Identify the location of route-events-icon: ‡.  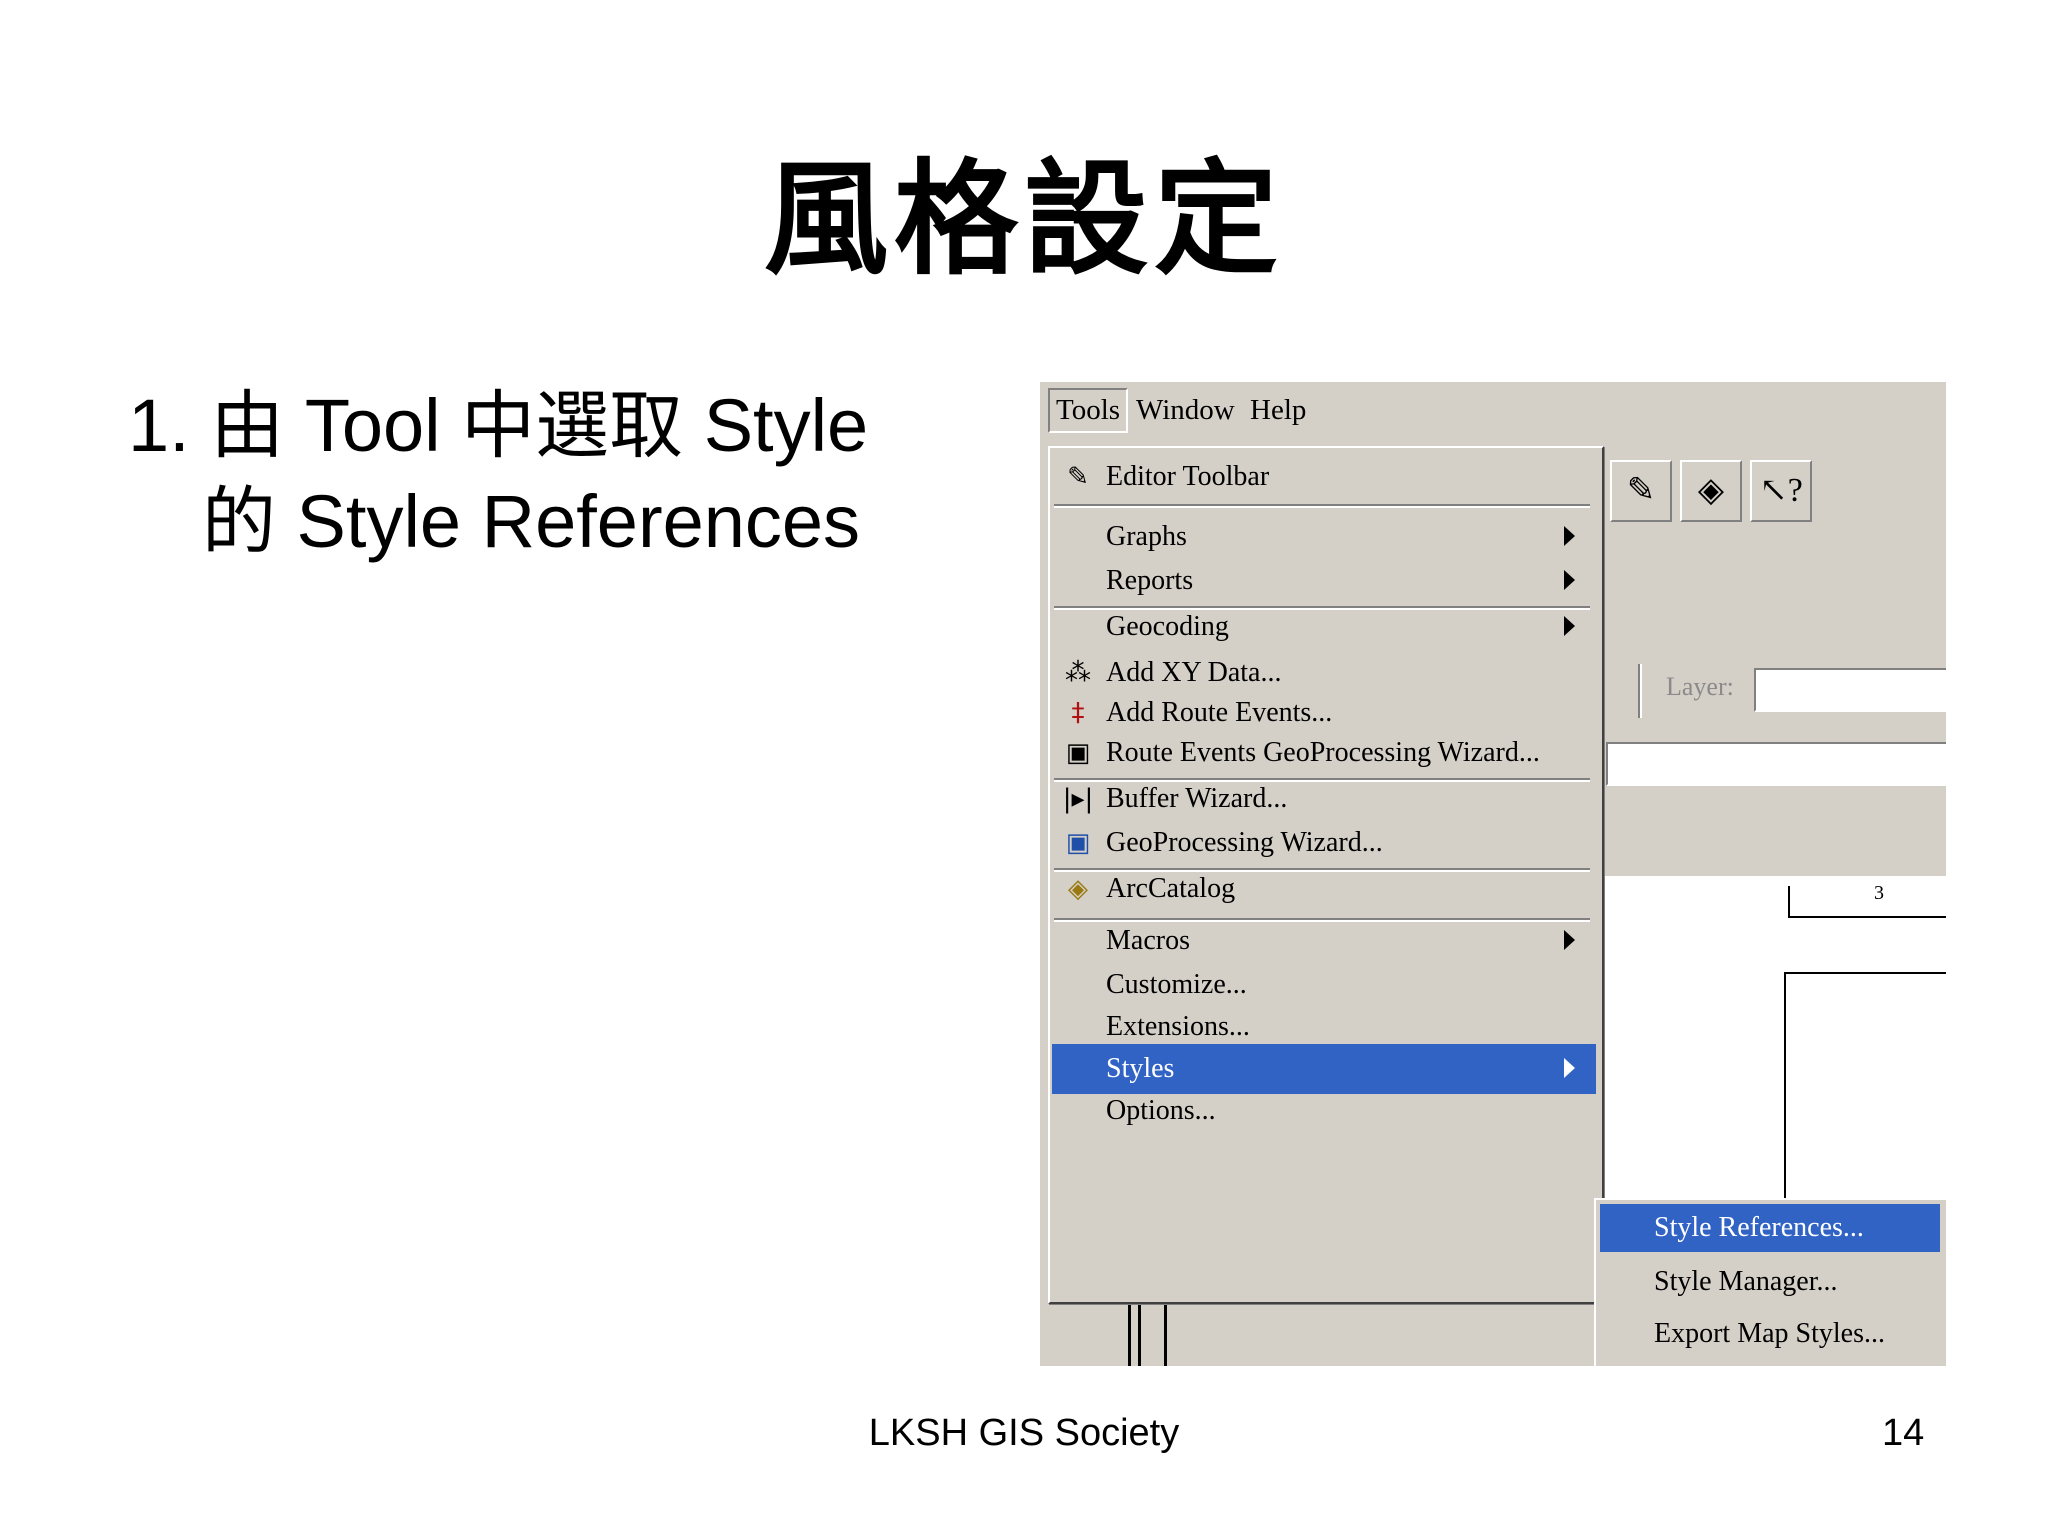
(1078, 713).